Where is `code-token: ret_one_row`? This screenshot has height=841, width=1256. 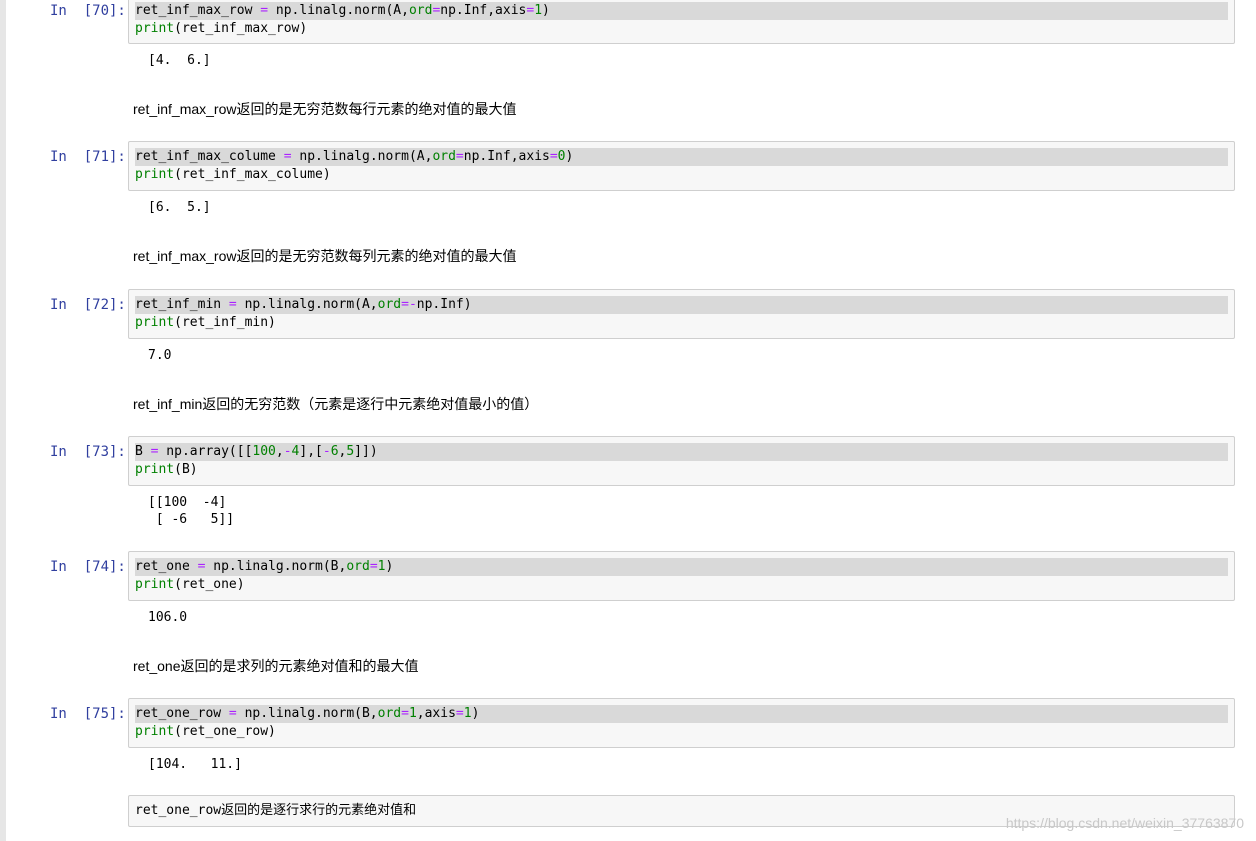
code-token: ret_one_row is located at coordinates (182, 713).